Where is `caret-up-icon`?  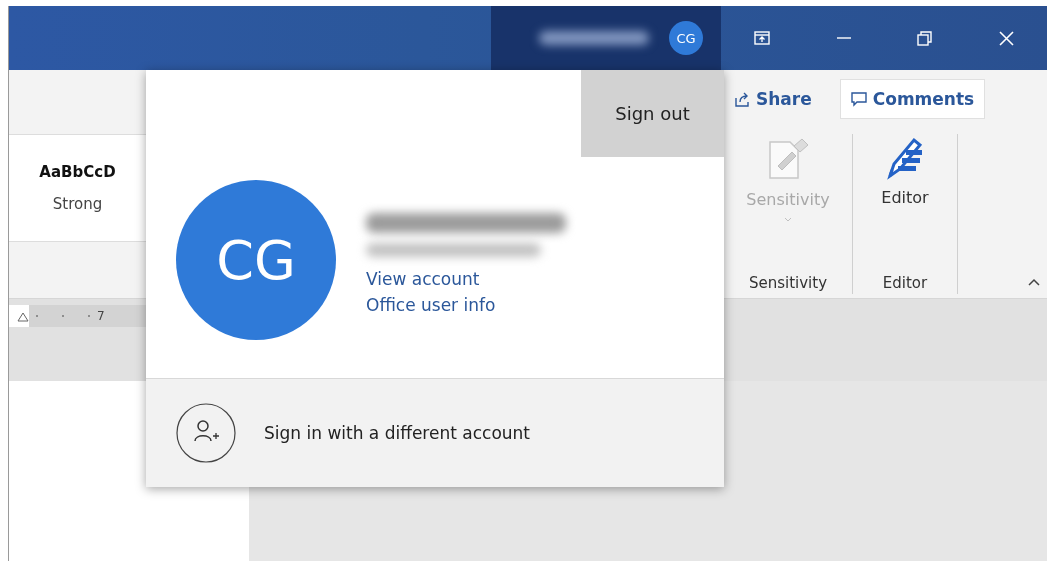 caret-up-icon is located at coordinates (1034, 282).